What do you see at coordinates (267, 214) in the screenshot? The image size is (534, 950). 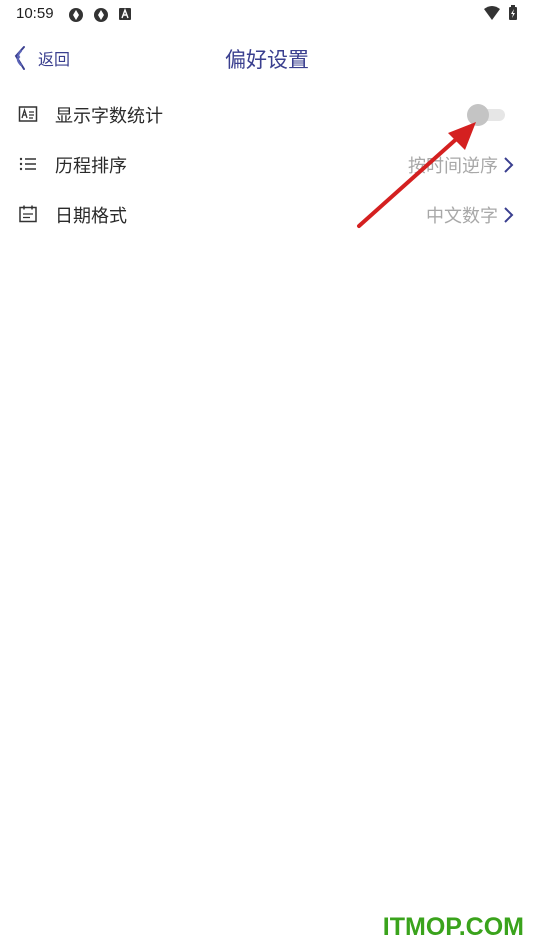 I see `setting-row-date-format: 日期格式 中文数字` at bounding box center [267, 214].